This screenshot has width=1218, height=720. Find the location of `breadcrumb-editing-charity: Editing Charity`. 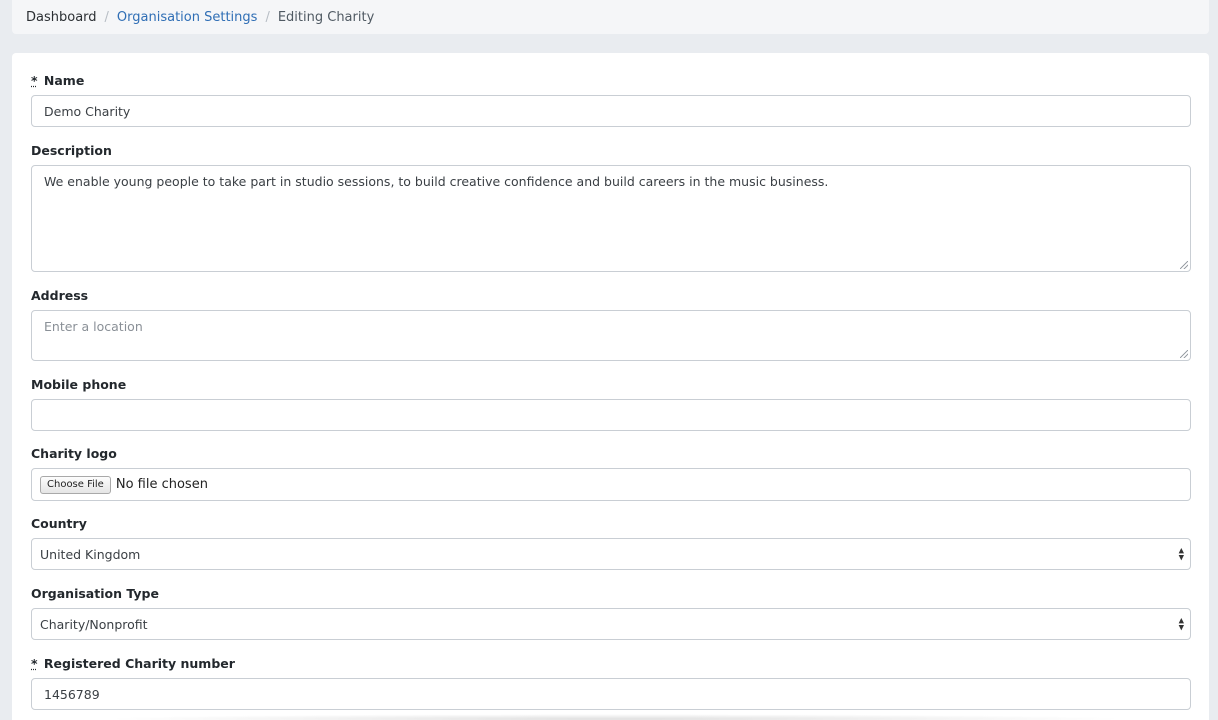

breadcrumb-editing-charity: Editing Charity is located at coordinates (326, 17).